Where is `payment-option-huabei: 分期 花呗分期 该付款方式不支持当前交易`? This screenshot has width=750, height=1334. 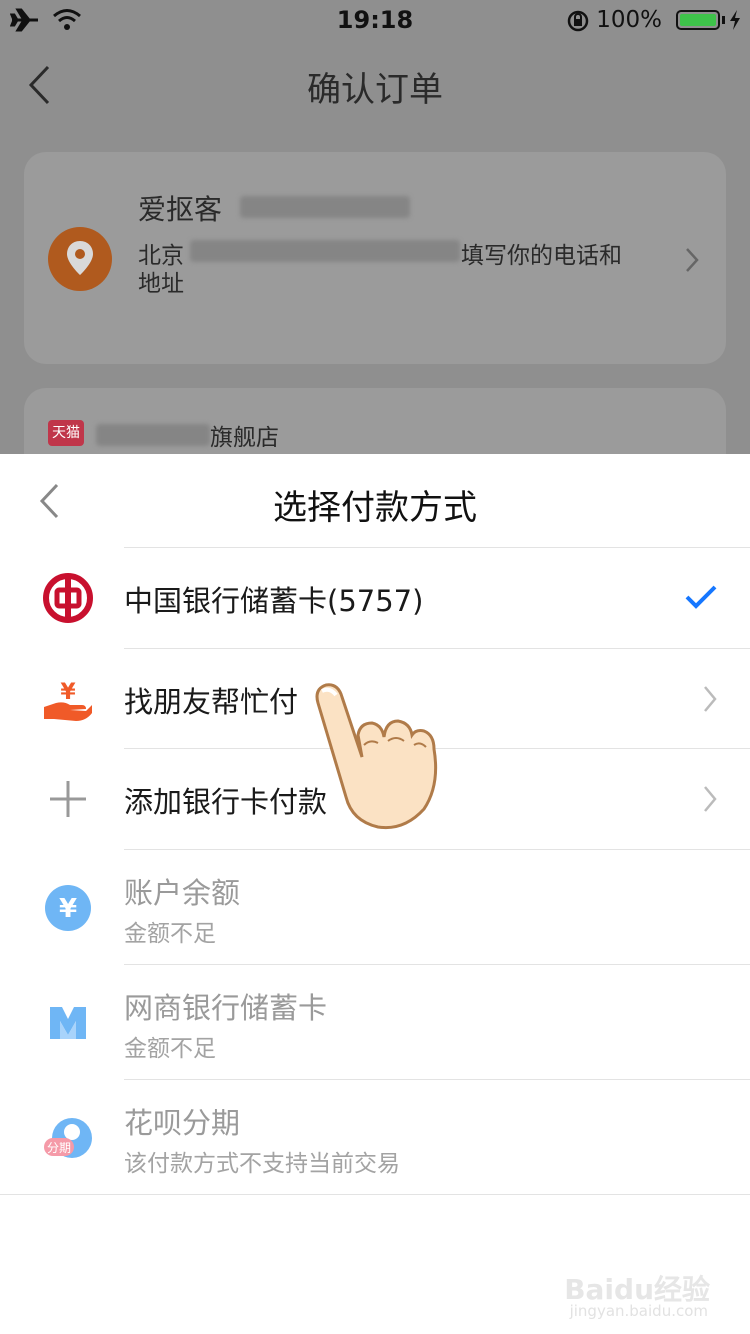
payment-option-huabei: 分期 花呗分期 该付款方式不支持当前交易 is located at coordinates (375, 1137).